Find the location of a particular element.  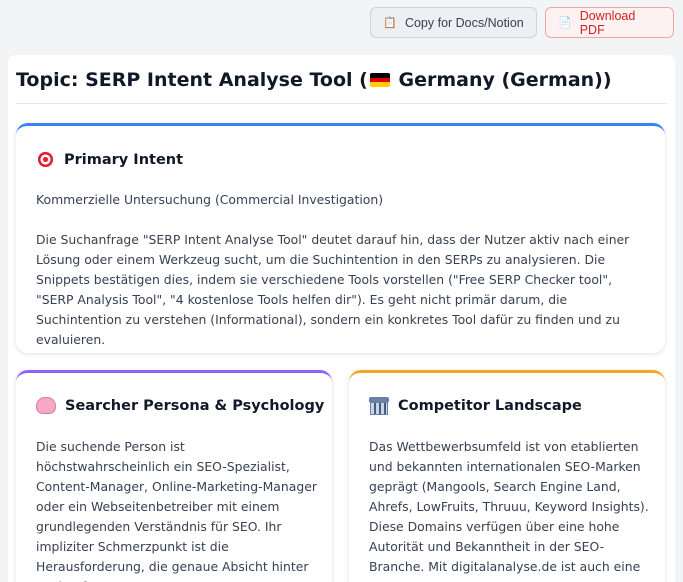

topic-prefix: Topic: is located at coordinates (47, 80).